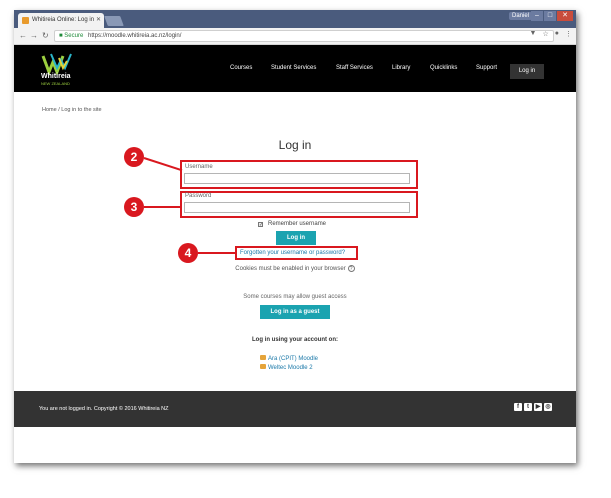 This screenshot has height=498, width=611. Describe the element at coordinates (295, 145) in the screenshot. I see `page-title: Log in` at that location.